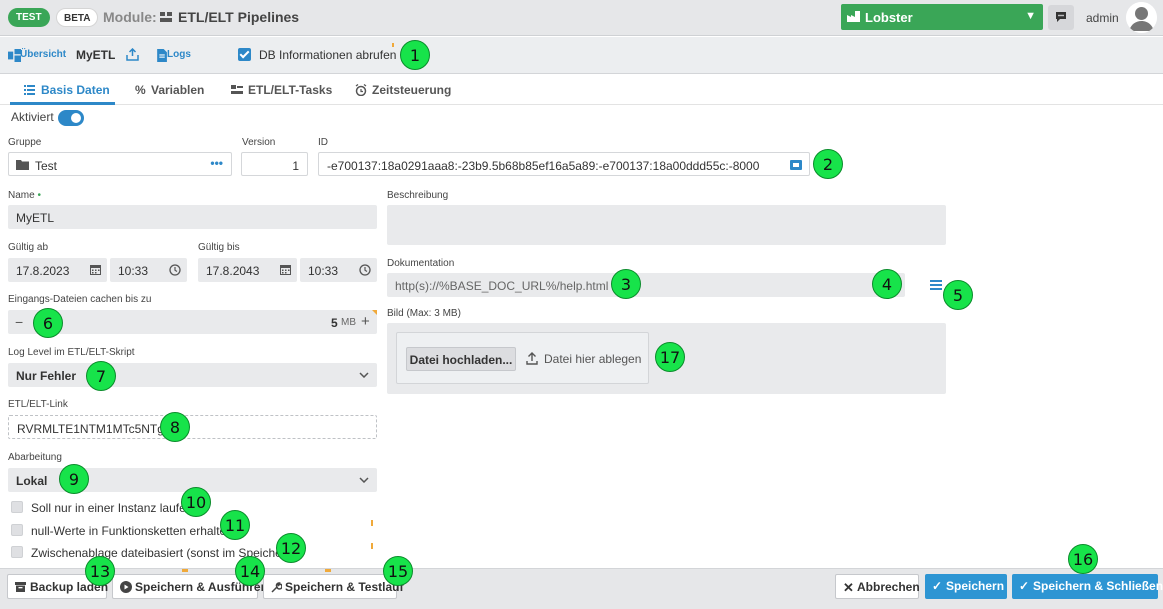 This screenshot has width=1163, height=609. What do you see at coordinates (796, 164) in the screenshot?
I see `copy-id-icon` at bounding box center [796, 164].